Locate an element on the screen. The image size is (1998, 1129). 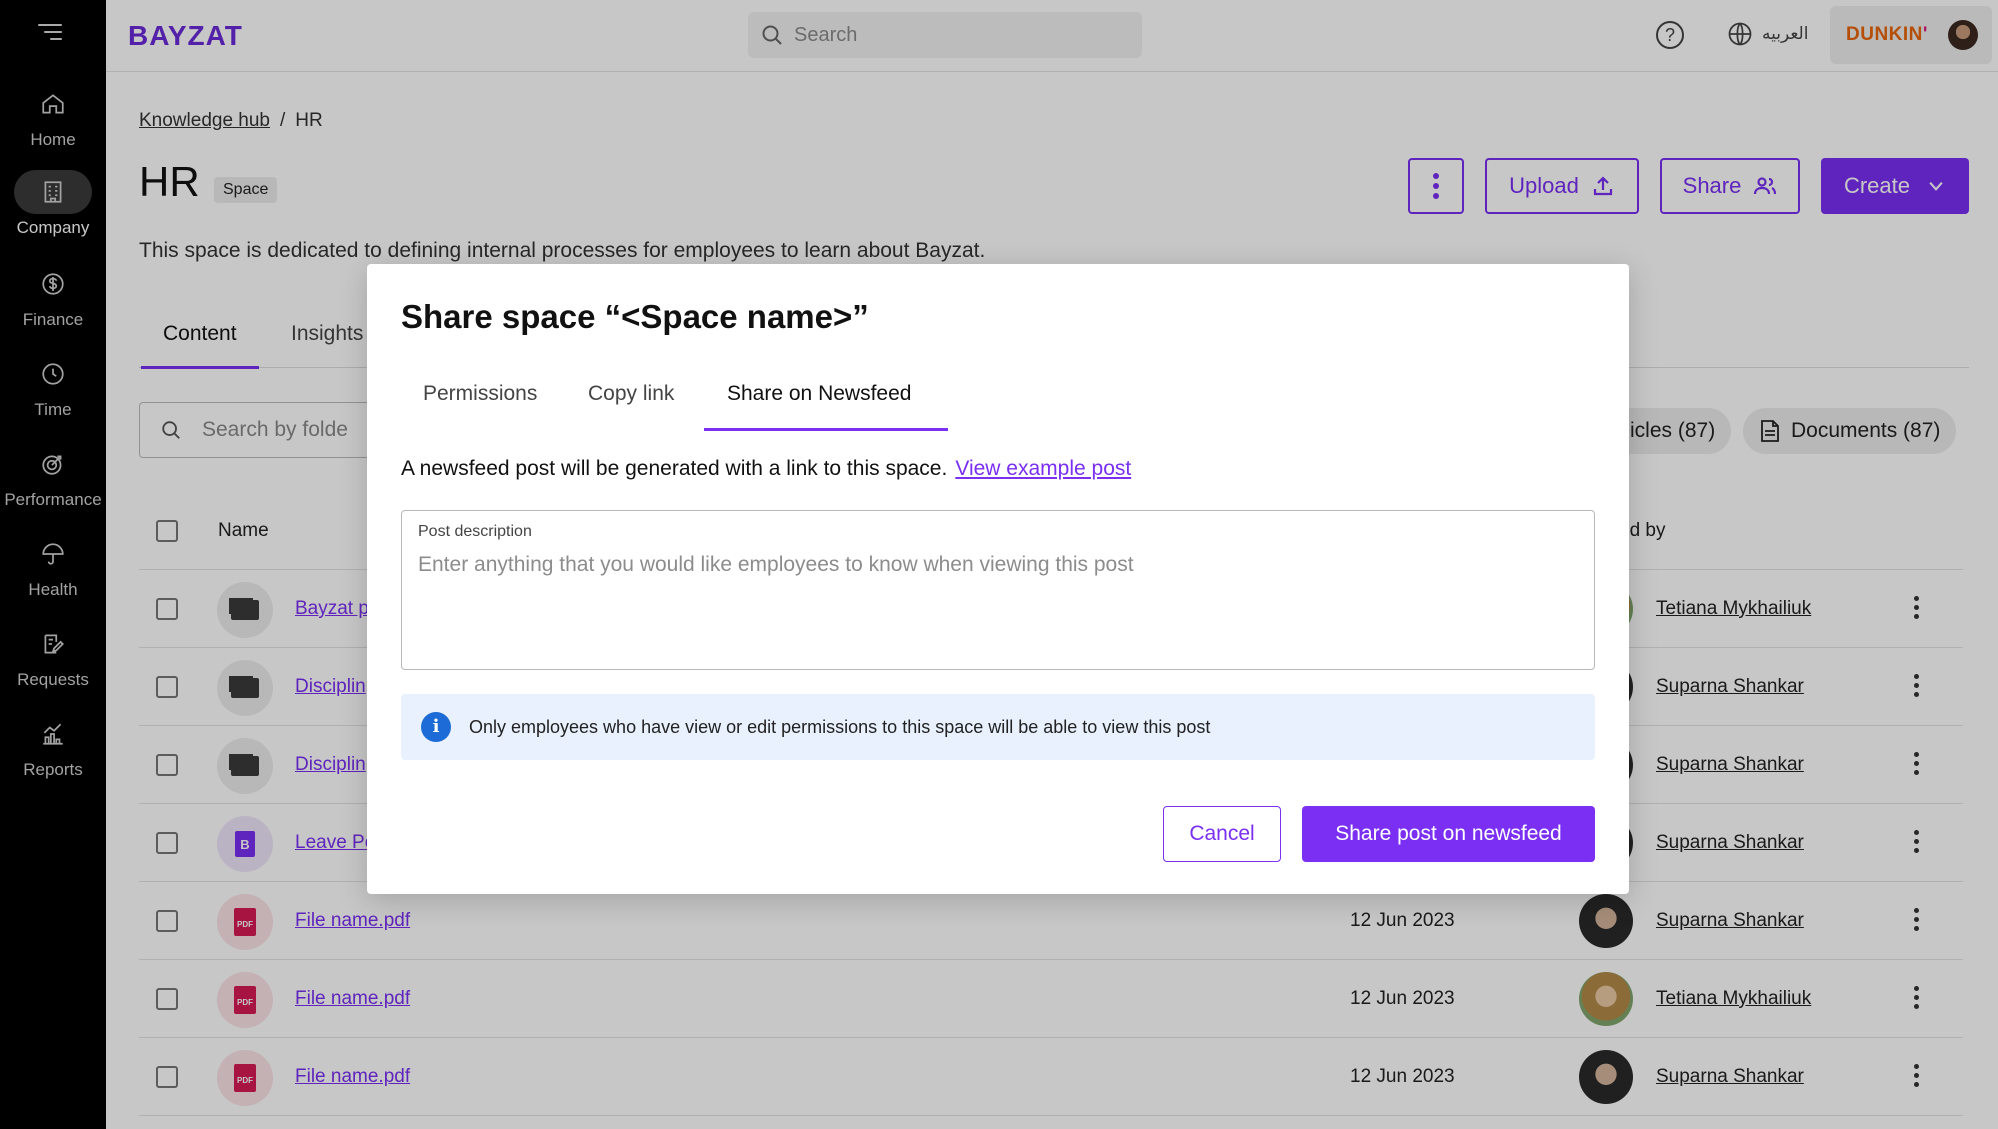
share-post-button: Share post on newsfeed is located at coordinates (1448, 834).